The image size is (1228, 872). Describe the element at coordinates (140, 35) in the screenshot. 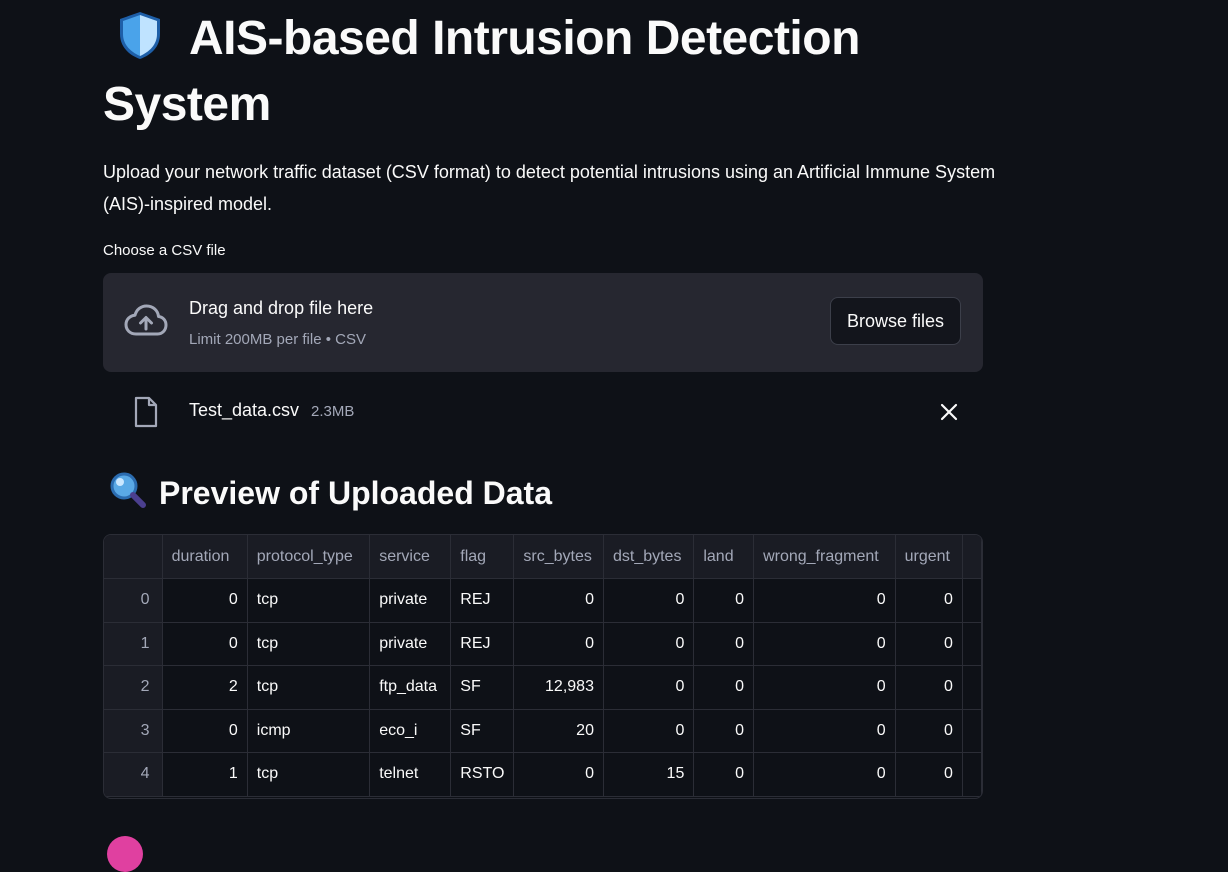

I see `shield-icon` at that location.